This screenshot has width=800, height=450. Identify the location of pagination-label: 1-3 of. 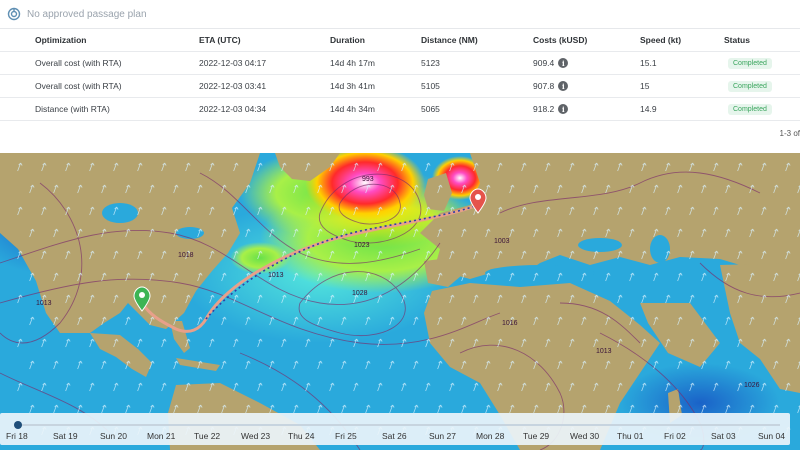
(789, 133).